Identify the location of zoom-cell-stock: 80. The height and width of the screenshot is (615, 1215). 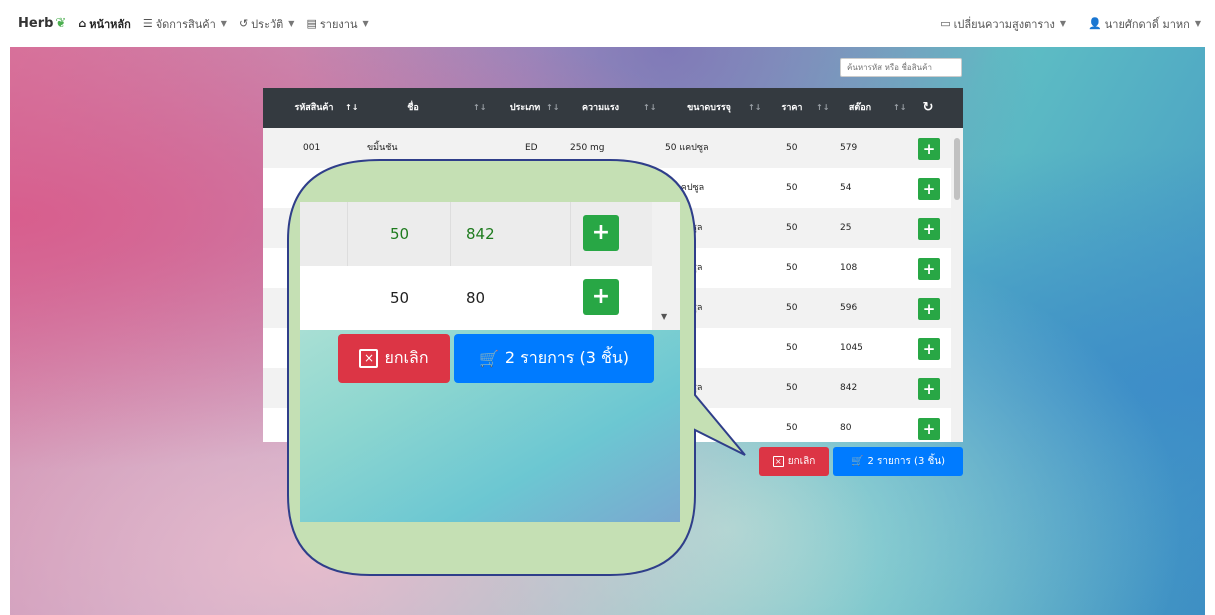
(476, 298).